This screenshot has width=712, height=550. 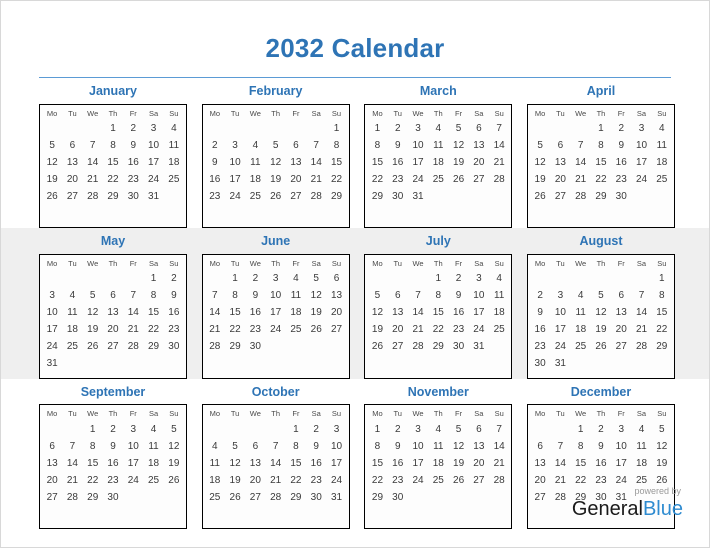 I want to click on day-cell: 25, so click(x=215, y=497).